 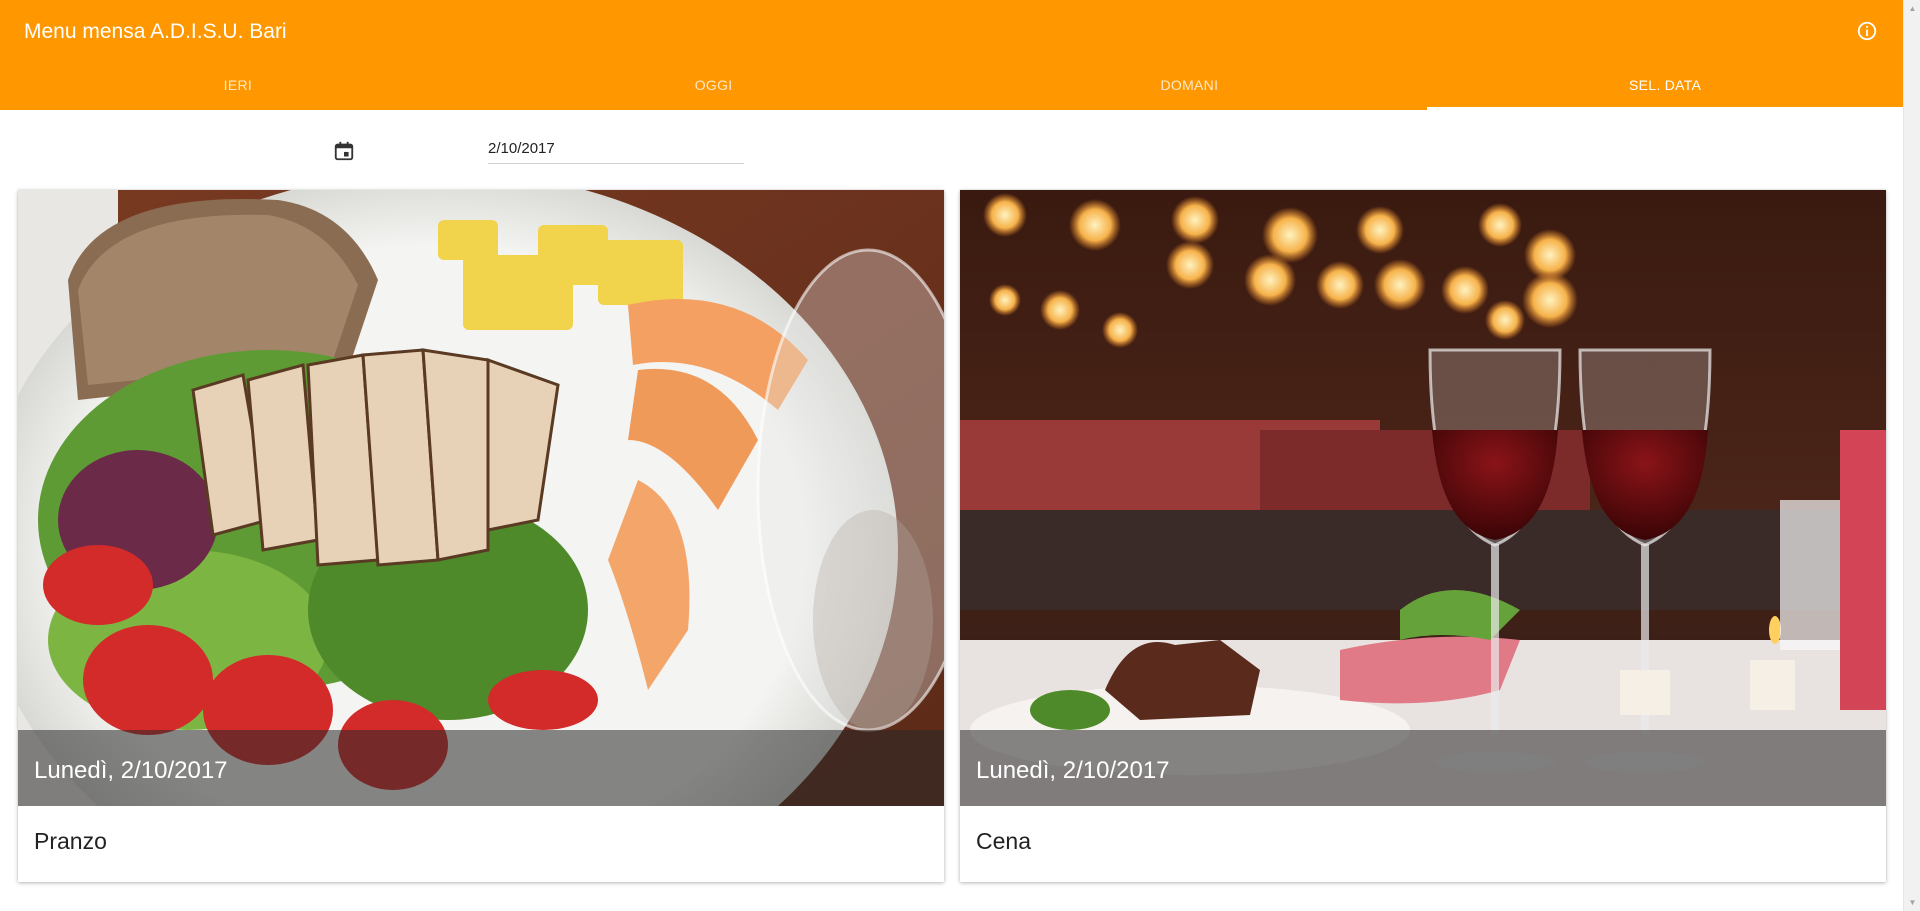 I want to click on app-title: Menu mensa A.D.I.S.U. Bari, so click(x=155, y=31).